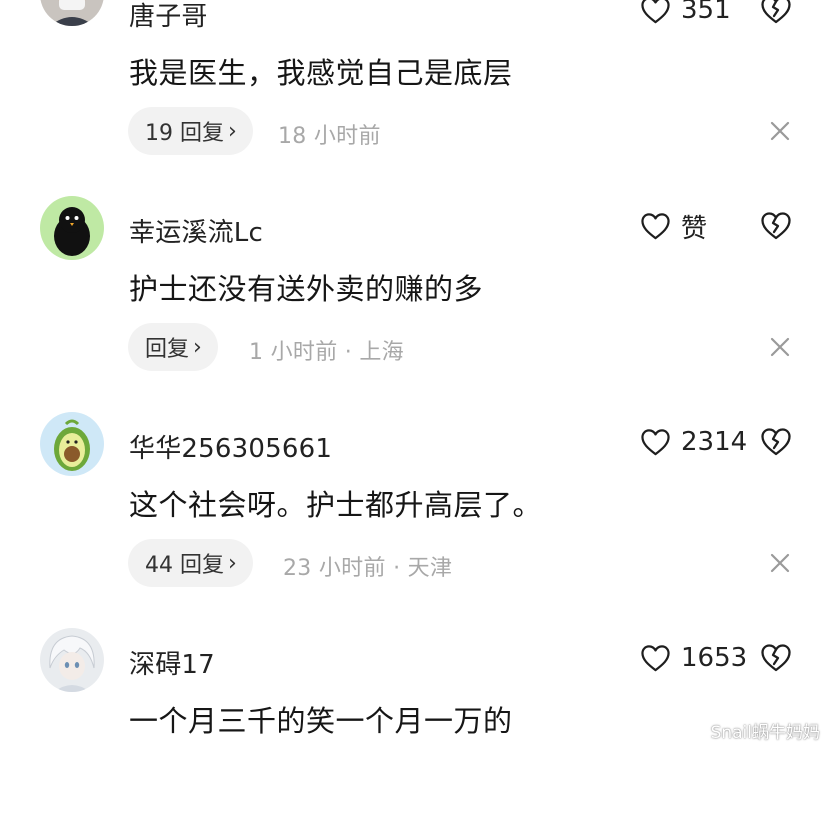 The height and width of the screenshot is (834, 828). What do you see at coordinates (714, 442) in the screenshot?
I see `like-count: 2314` at bounding box center [714, 442].